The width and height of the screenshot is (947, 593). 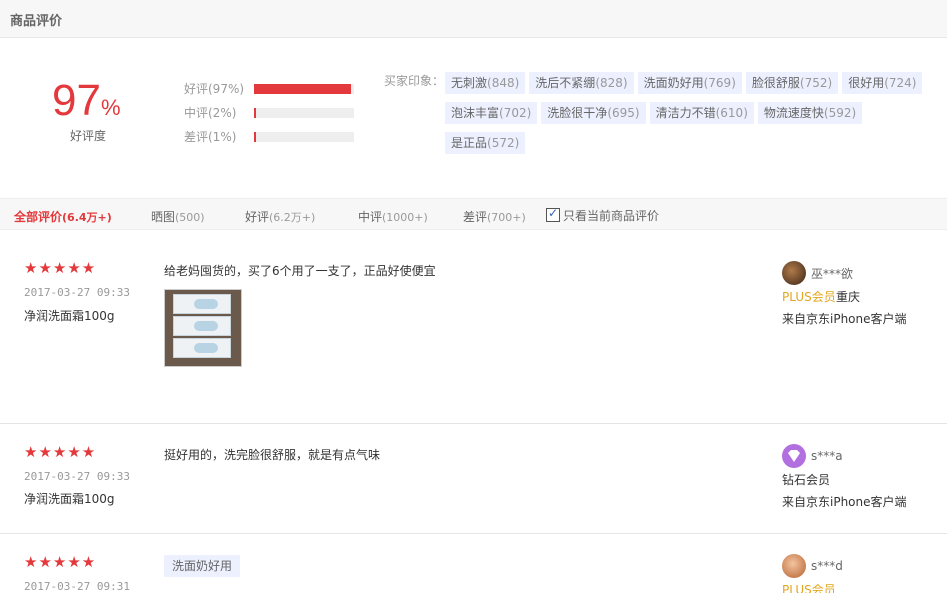 What do you see at coordinates (393, 216) in the screenshot?
I see `filter-tab-neutral: 中评(1000+)` at bounding box center [393, 216].